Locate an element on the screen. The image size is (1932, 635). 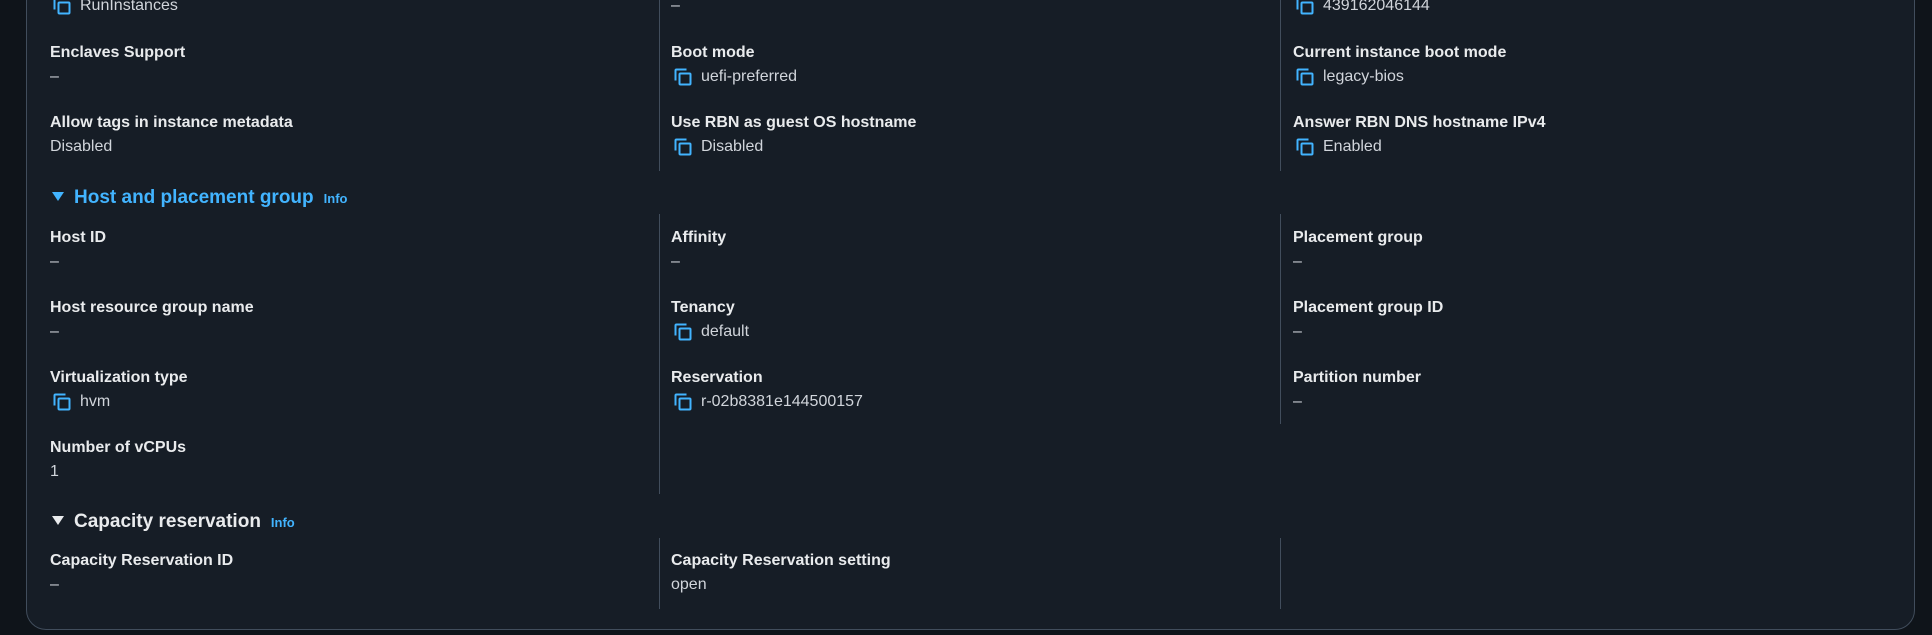
virtualization-type-field: Virtualization type hvm is located at coordinates (119, 390).